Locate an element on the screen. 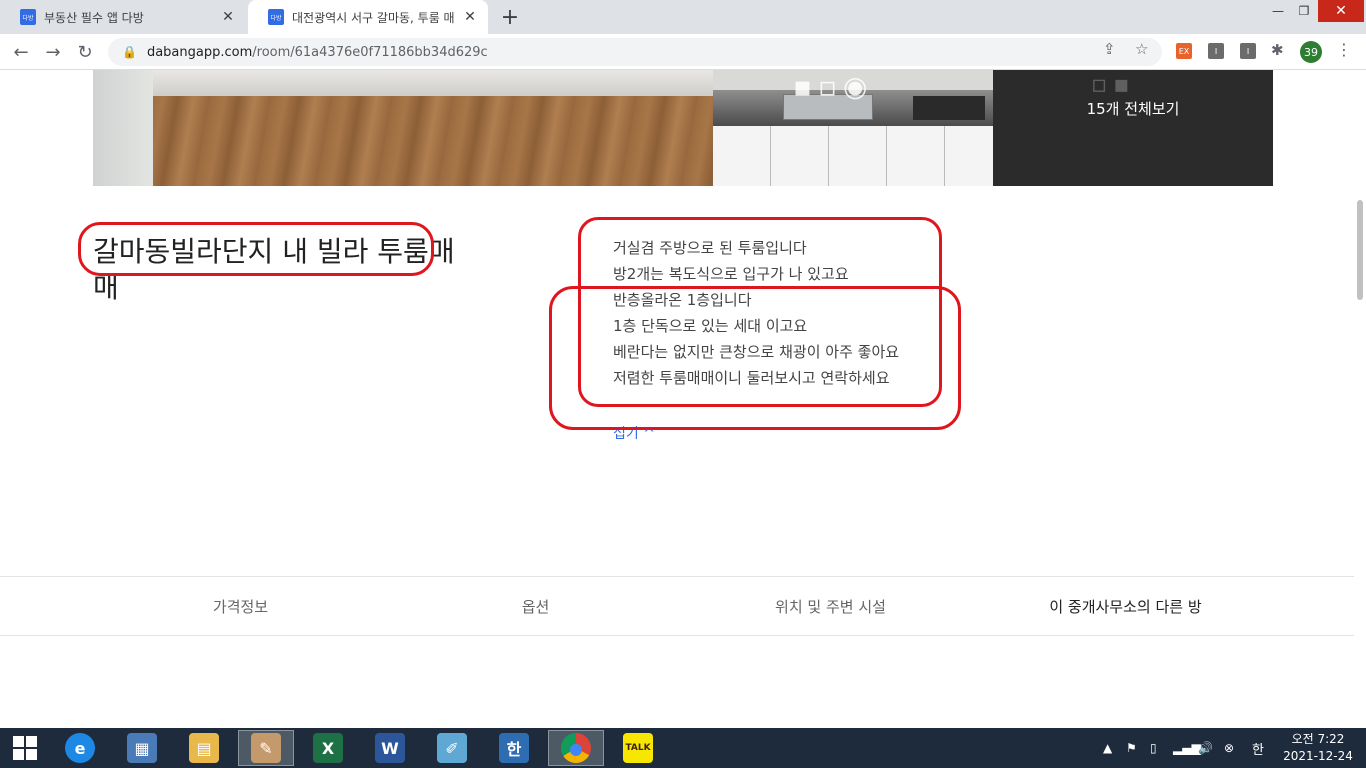 The image size is (1366, 768). taskbar-kakaotalk: TALK is located at coordinates (638, 748).